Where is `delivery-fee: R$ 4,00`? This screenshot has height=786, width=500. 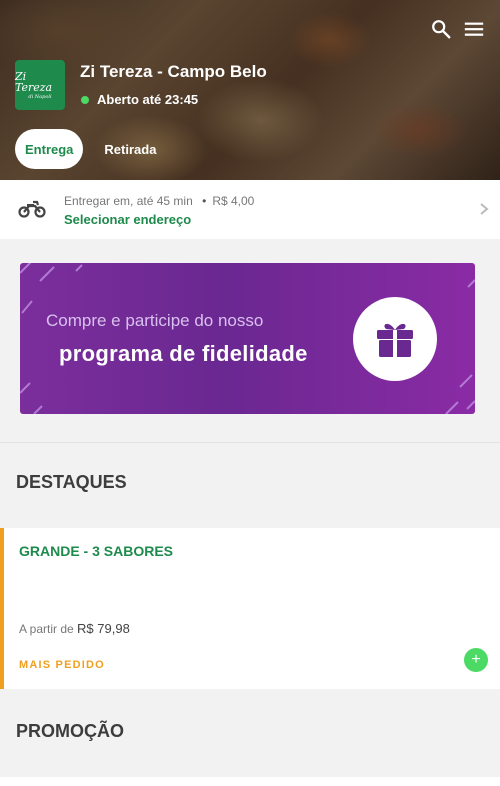
delivery-fee: R$ 4,00 is located at coordinates (233, 201).